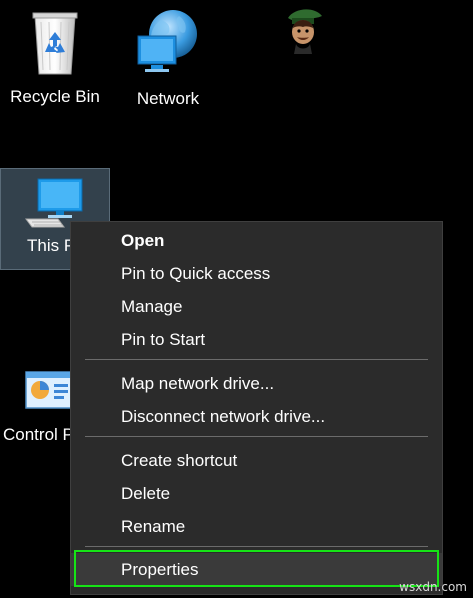 The height and width of the screenshot is (598, 473). I want to click on menu-item-delete: Delete, so click(256, 493).